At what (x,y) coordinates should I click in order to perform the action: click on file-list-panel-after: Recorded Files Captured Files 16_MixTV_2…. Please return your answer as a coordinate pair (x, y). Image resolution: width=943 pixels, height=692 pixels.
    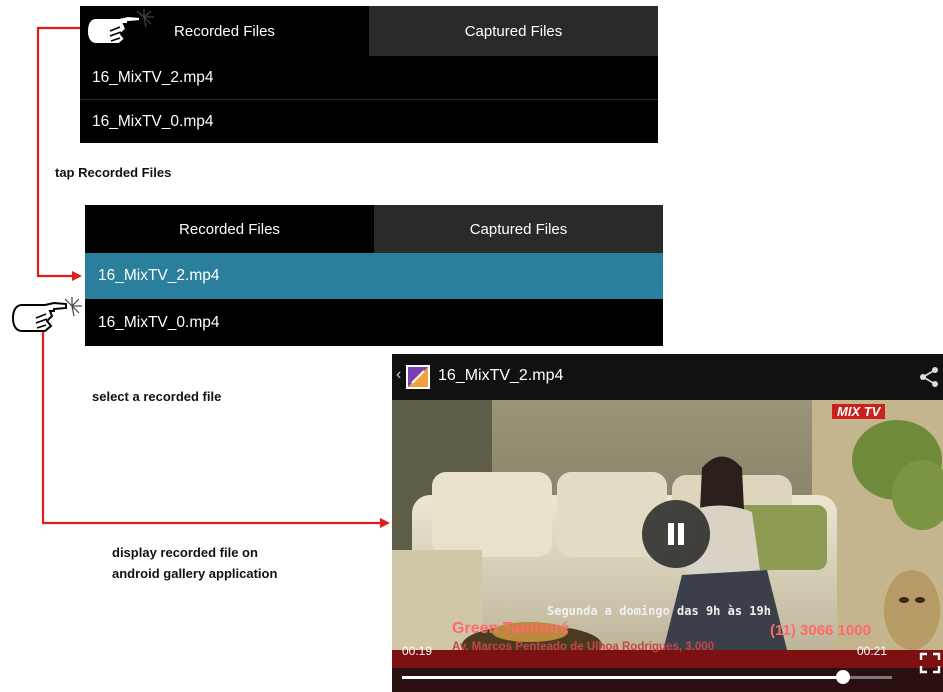
    Looking at the image, I should click on (374, 275).